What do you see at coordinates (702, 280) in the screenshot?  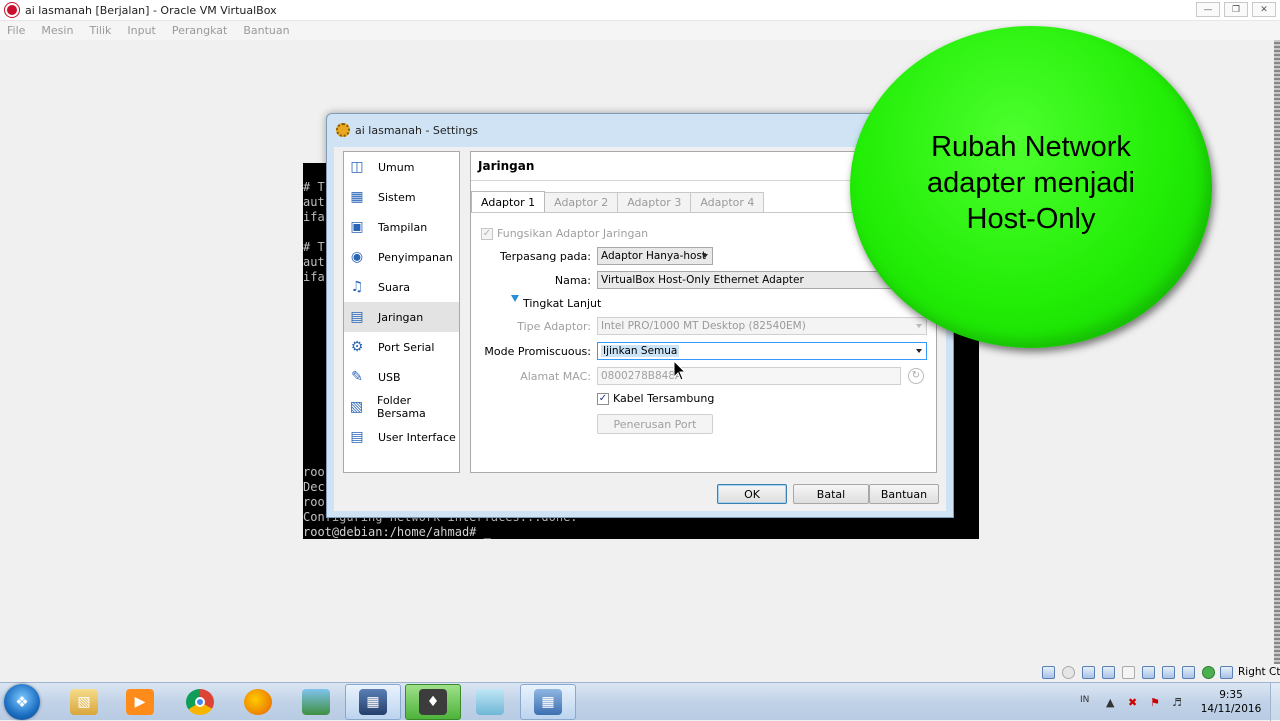 I see `adapter-name-value: VirtualBox Host-Only Ethernet Adapter` at bounding box center [702, 280].